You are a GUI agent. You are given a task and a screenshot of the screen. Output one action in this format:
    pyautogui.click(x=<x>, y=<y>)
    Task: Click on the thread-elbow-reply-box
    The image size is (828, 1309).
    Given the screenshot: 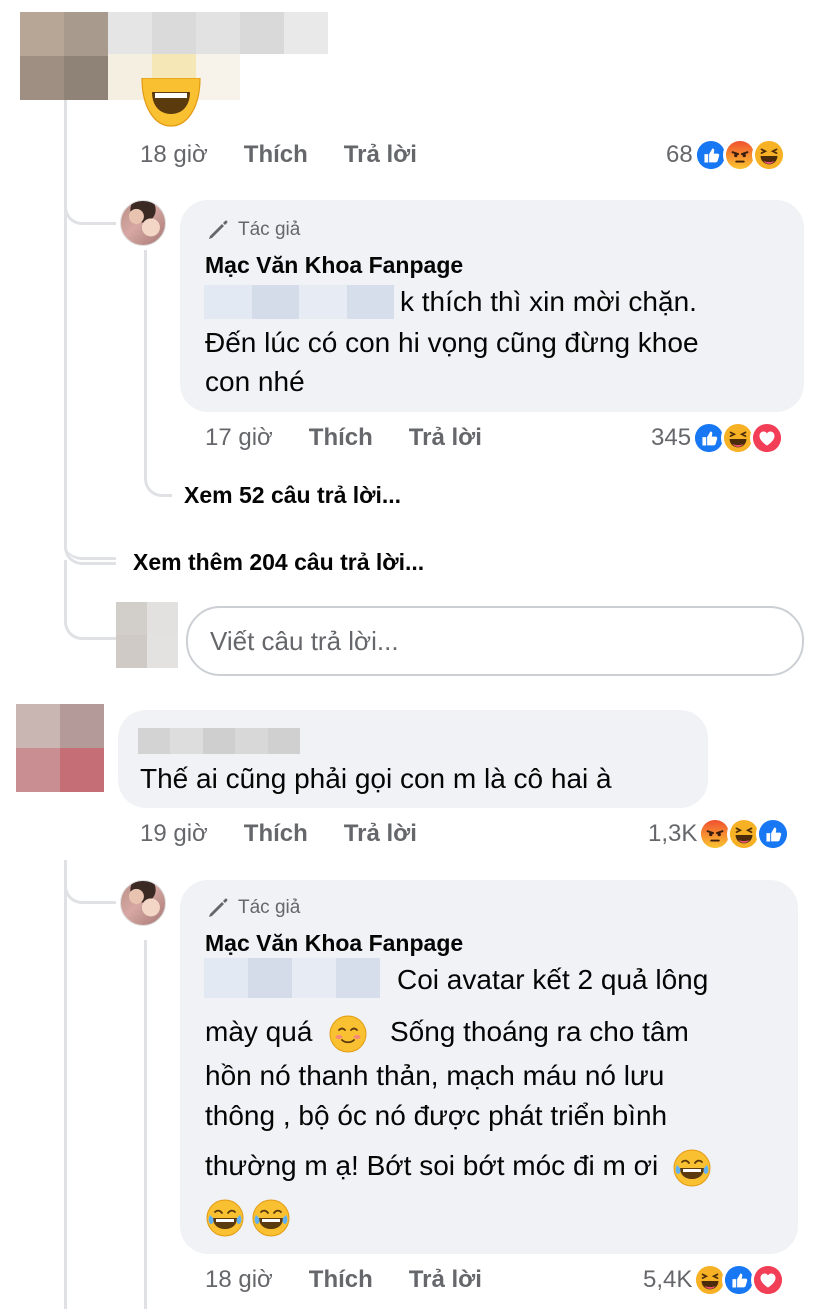 What is the action you would take?
    pyautogui.click(x=90, y=600)
    